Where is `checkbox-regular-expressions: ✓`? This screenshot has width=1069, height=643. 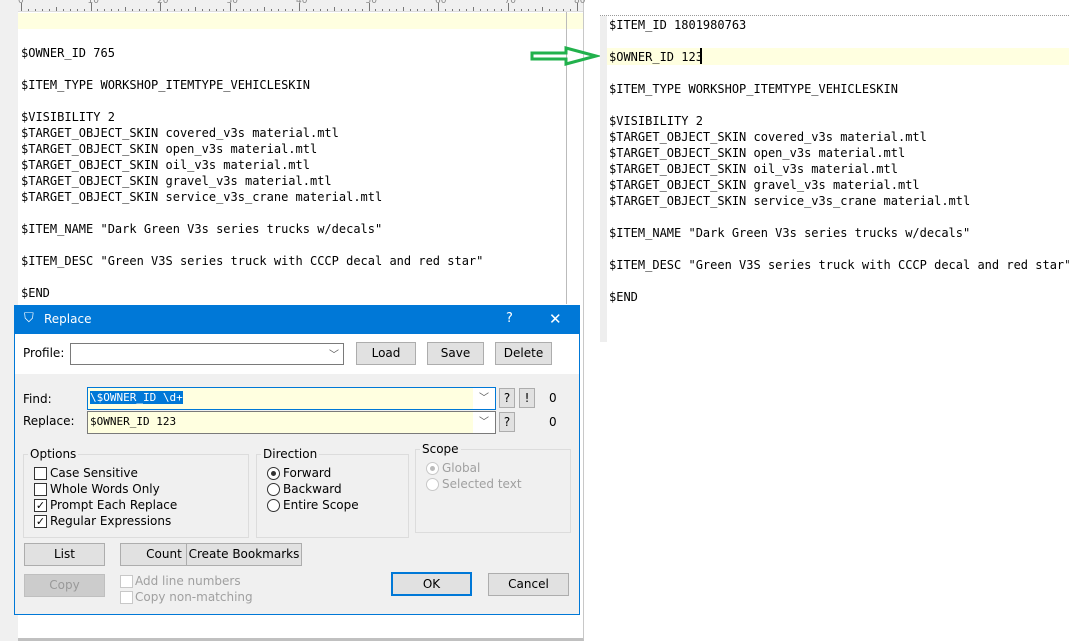
checkbox-regular-expressions: ✓ is located at coordinates (40, 521).